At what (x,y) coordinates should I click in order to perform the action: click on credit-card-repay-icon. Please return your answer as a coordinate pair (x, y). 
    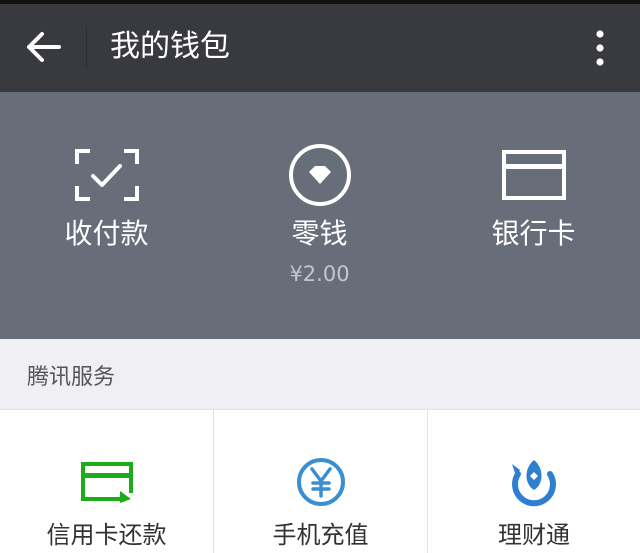
    Looking at the image, I should click on (107, 482).